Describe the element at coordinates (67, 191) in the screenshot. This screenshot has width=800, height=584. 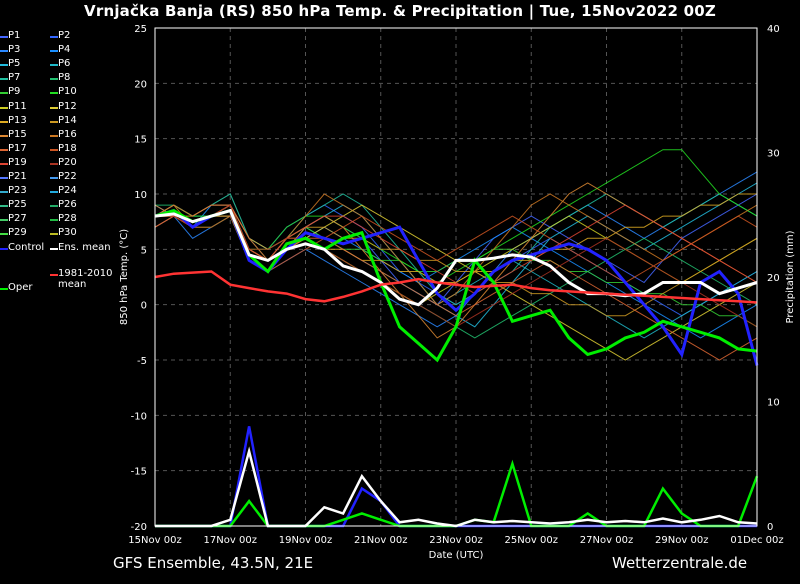
I see `legend-label: P24` at that location.